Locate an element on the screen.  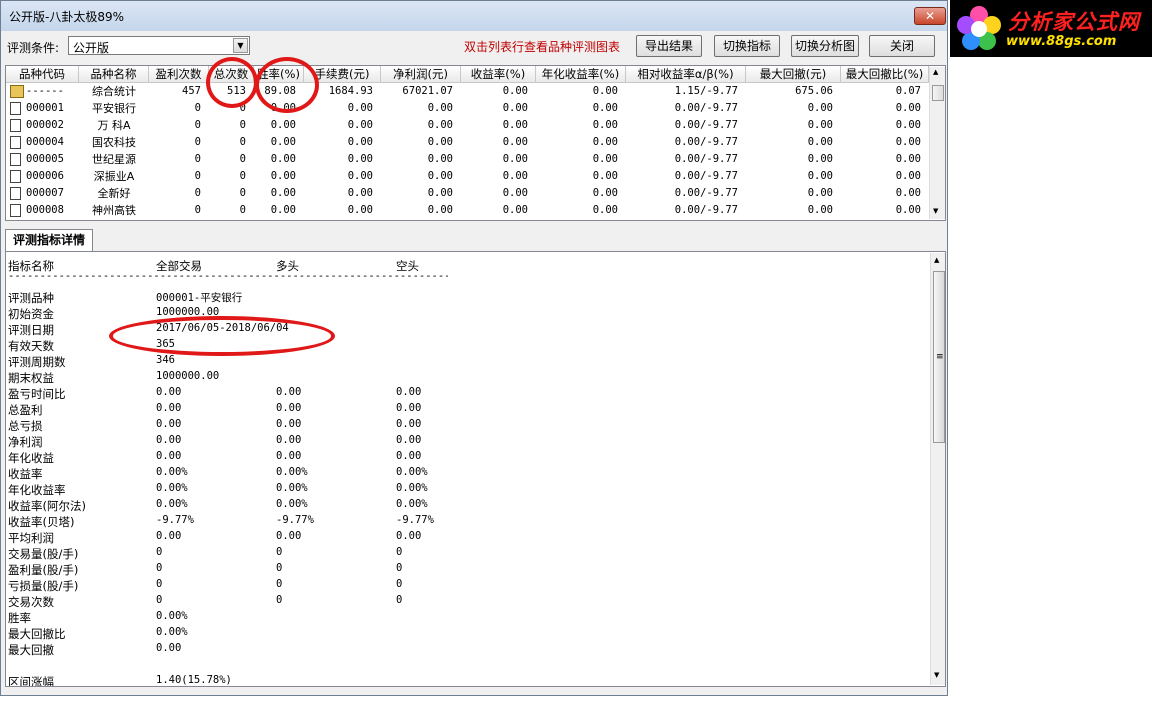
table-cell: ------ is located at coordinates (45, 91).